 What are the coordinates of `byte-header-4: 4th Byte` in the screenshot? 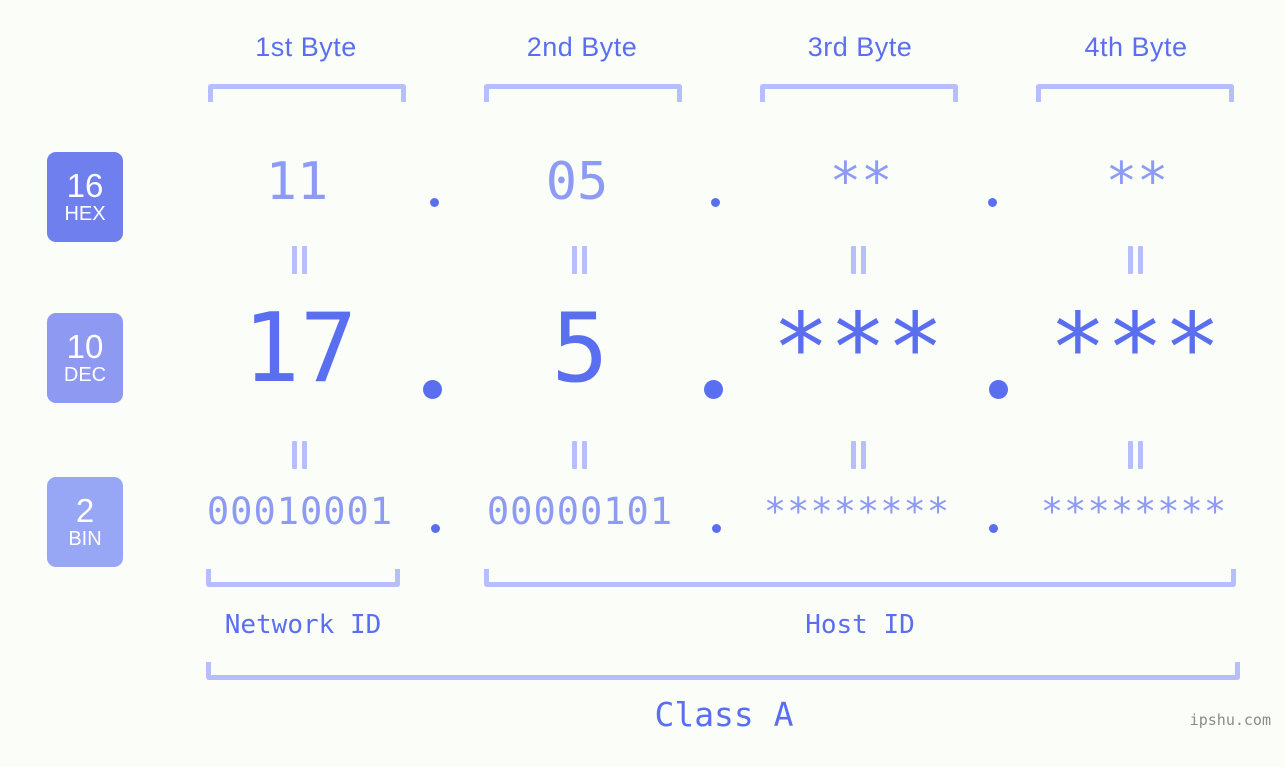 It's located at (1136, 47).